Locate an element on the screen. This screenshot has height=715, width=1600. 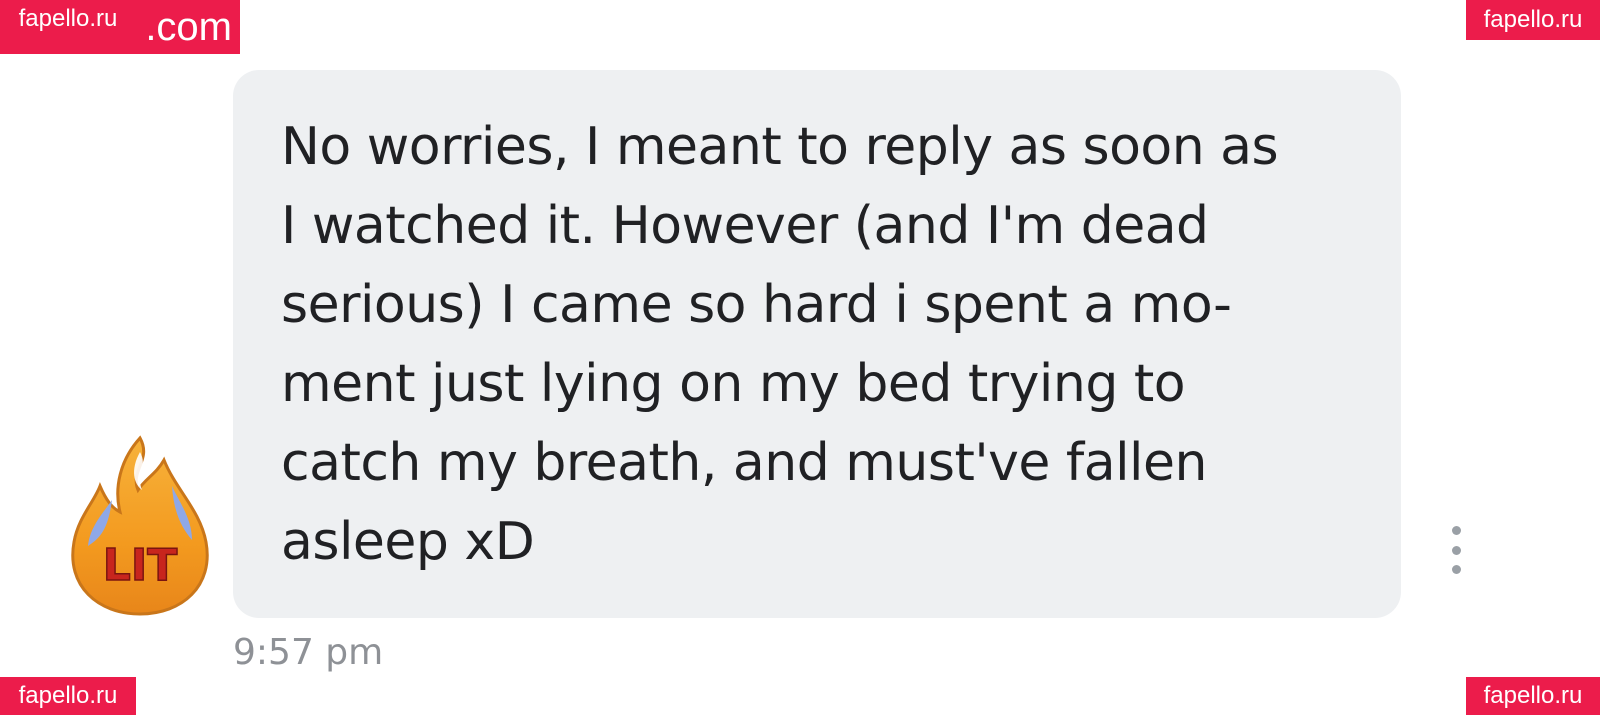
watermark-top-right: fapello.ru is located at coordinates (1533, 20).